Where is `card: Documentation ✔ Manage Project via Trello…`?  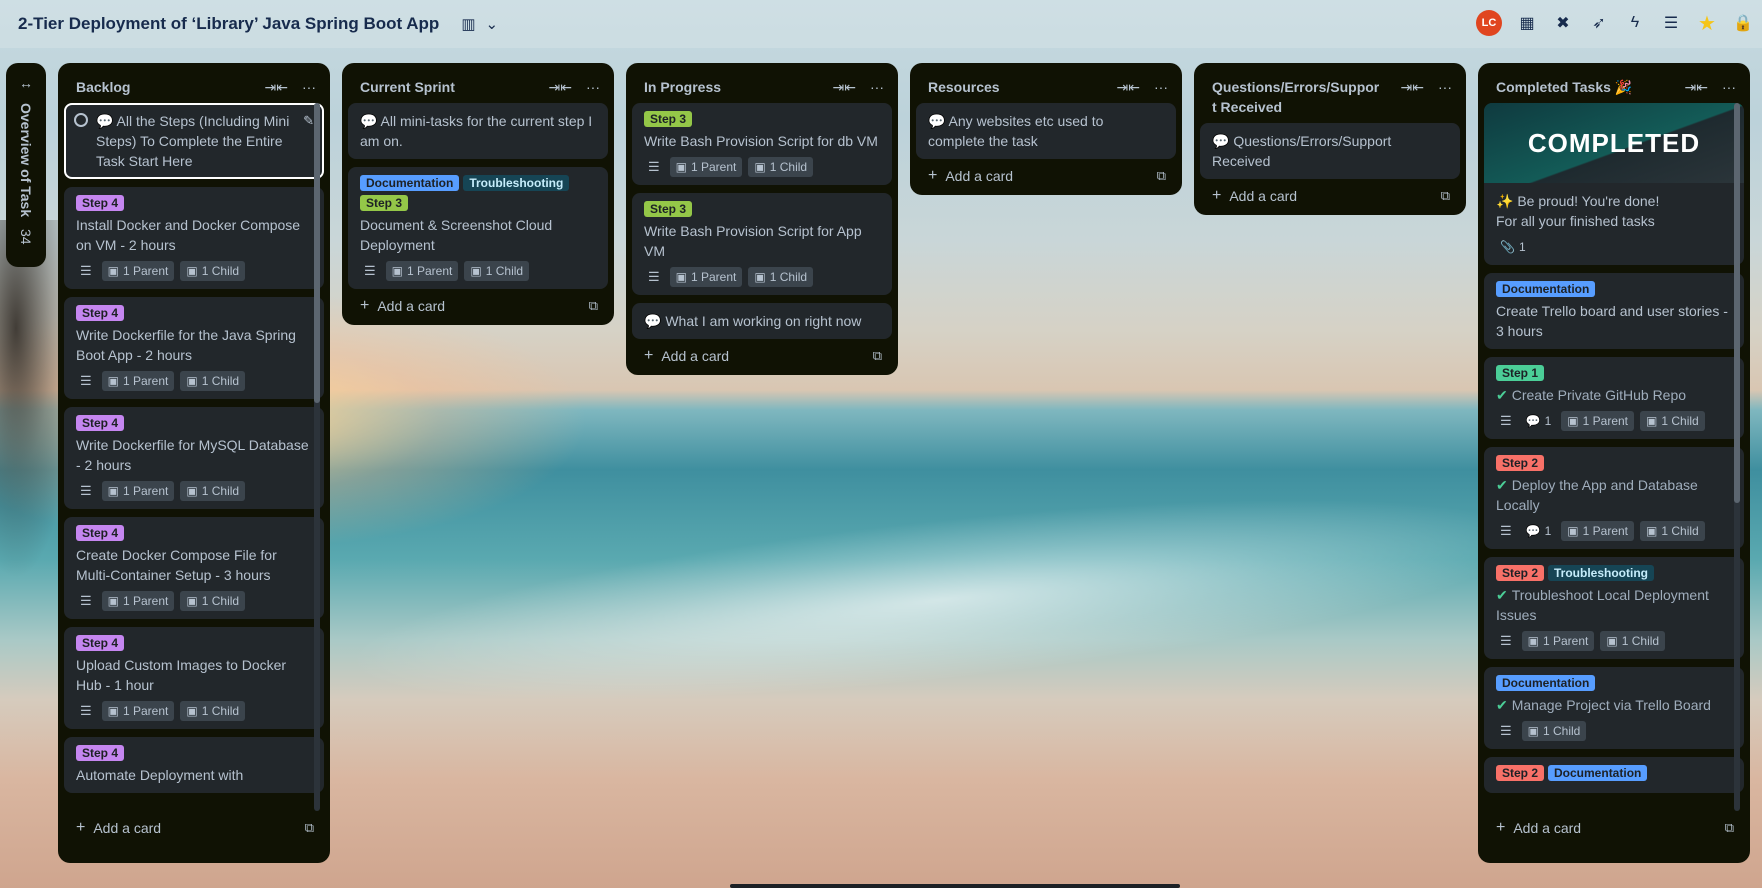 card: Documentation ✔ Manage Project via Trello… is located at coordinates (1614, 708).